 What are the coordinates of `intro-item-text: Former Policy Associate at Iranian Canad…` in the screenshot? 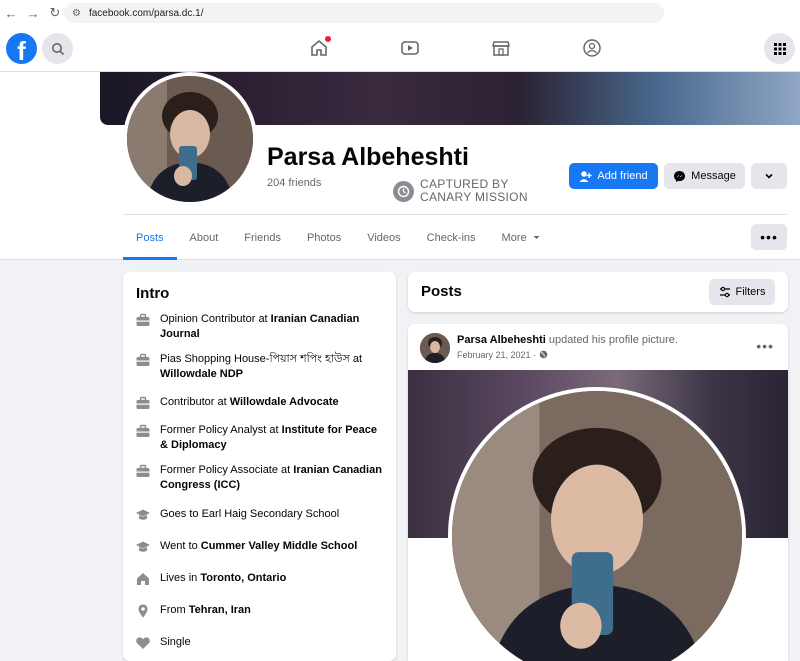 It's located at (272, 478).